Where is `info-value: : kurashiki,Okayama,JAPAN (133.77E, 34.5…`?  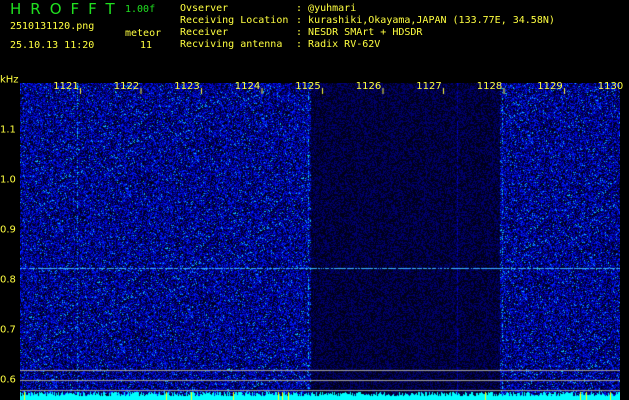
info-value: : kurashiki,Okayama,JAPAN (133.77E, 34.5… is located at coordinates (425, 20).